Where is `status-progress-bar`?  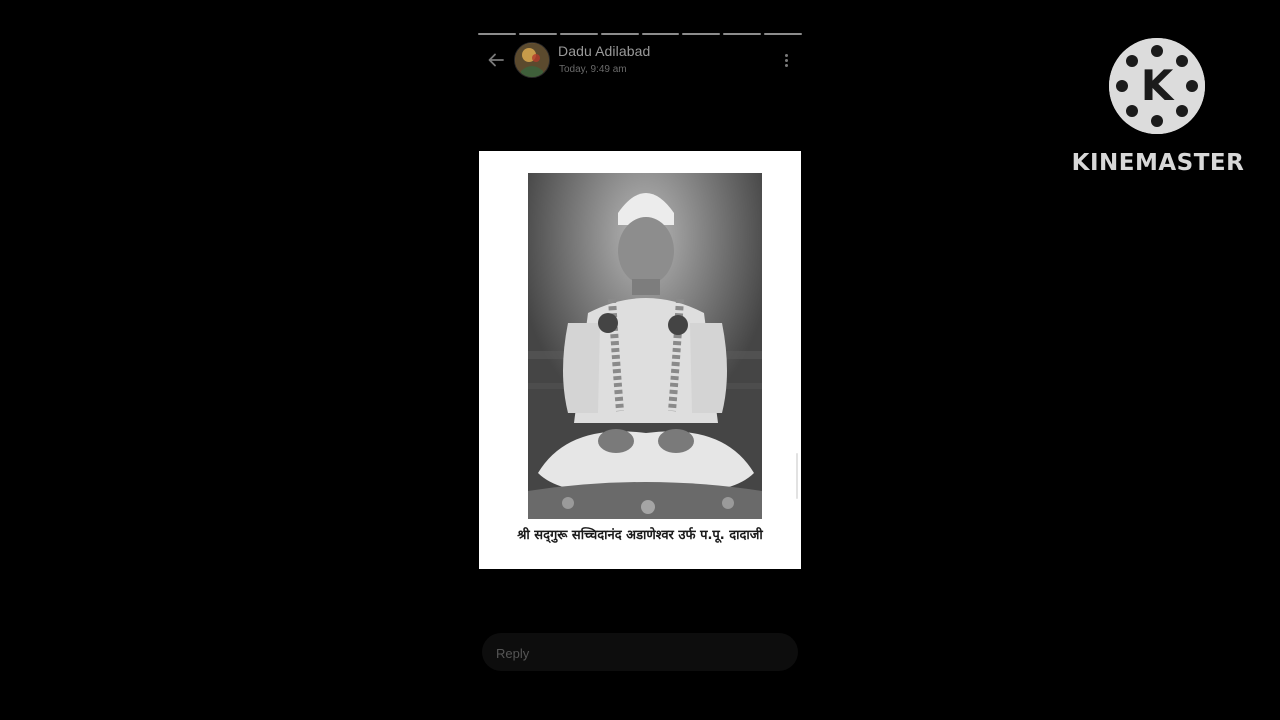
status-progress-bar is located at coordinates (640, 34).